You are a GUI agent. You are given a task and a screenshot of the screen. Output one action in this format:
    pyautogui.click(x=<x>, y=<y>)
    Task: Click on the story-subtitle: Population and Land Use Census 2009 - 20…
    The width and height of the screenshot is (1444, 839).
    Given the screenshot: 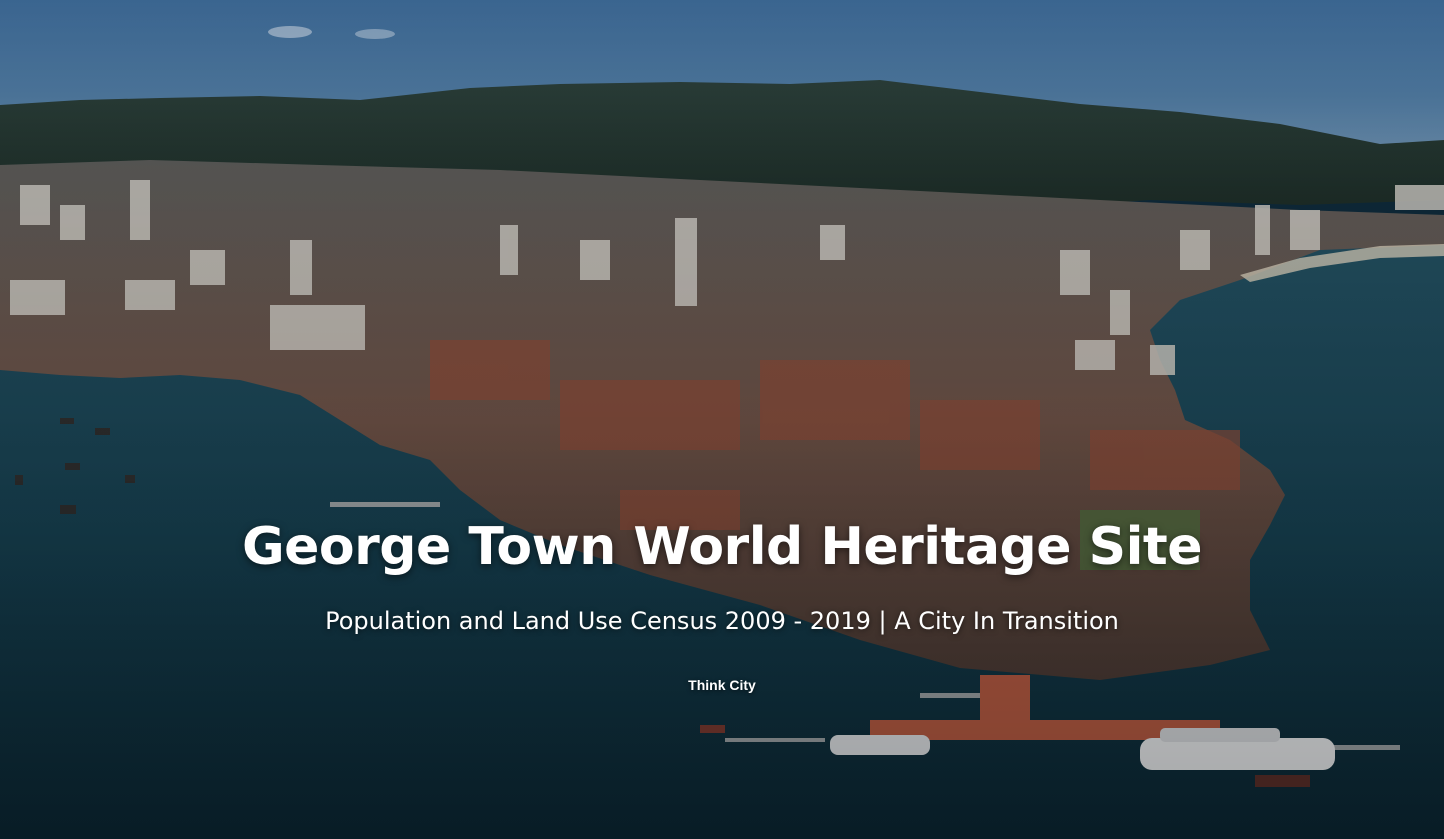 What is the action you would take?
    pyautogui.click(x=722, y=621)
    